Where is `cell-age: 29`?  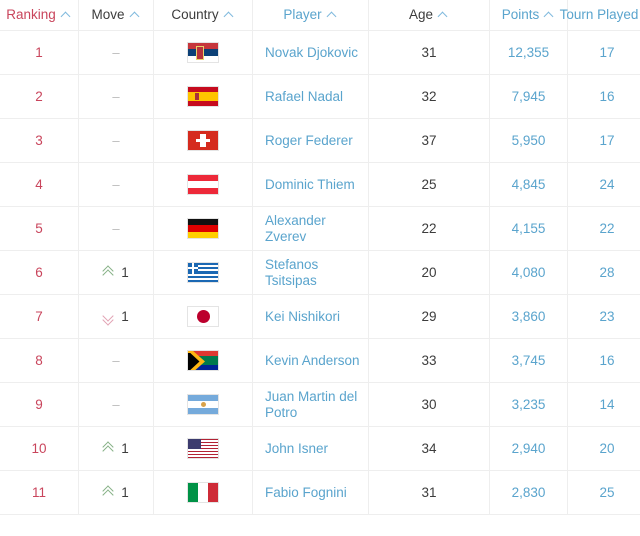
cell-age: 29 is located at coordinates (429, 316).